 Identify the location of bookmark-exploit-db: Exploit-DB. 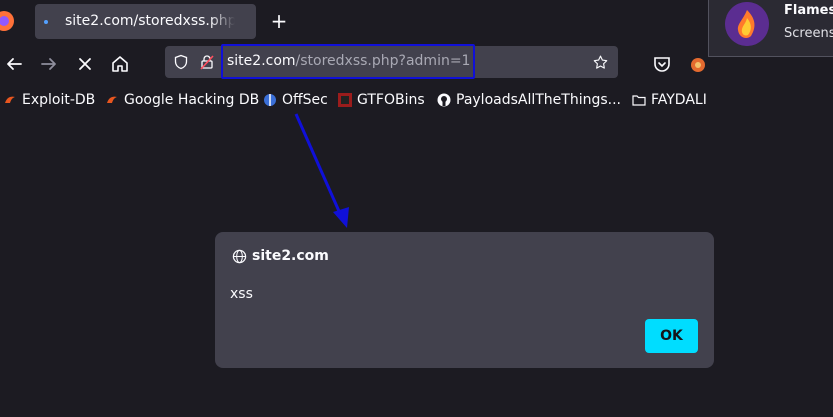
(49, 100).